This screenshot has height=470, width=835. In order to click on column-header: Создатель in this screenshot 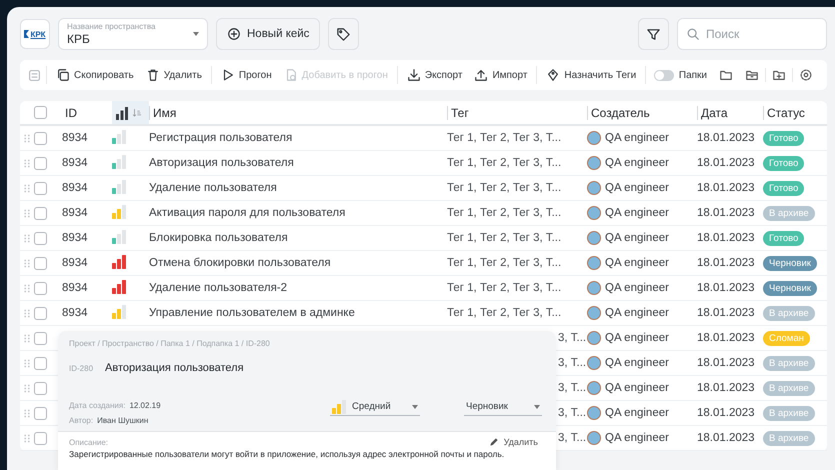, I will do `click(642, 113)`.